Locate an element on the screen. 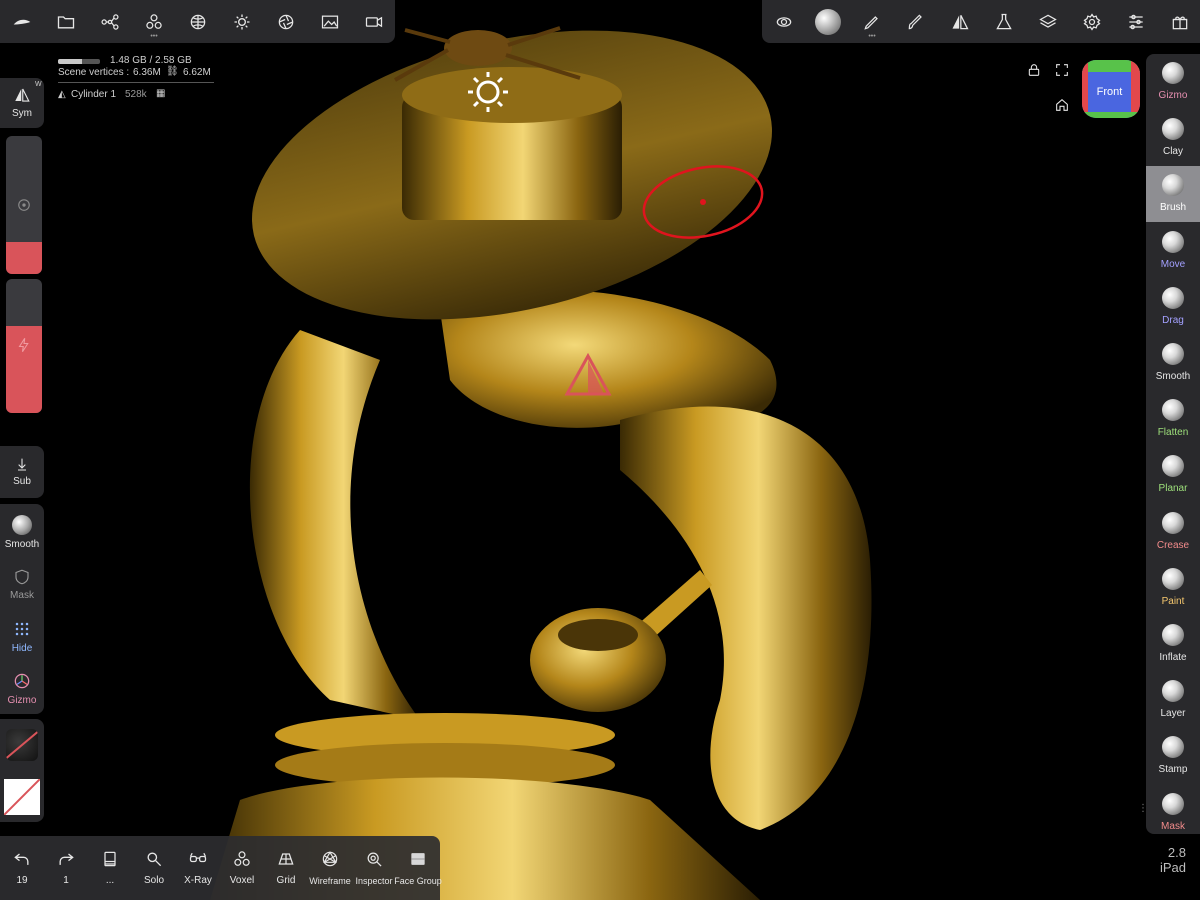 The height and width of the screenshot is (900, 1200). toggle-label: Voxel is located at coordinates (242, 880).